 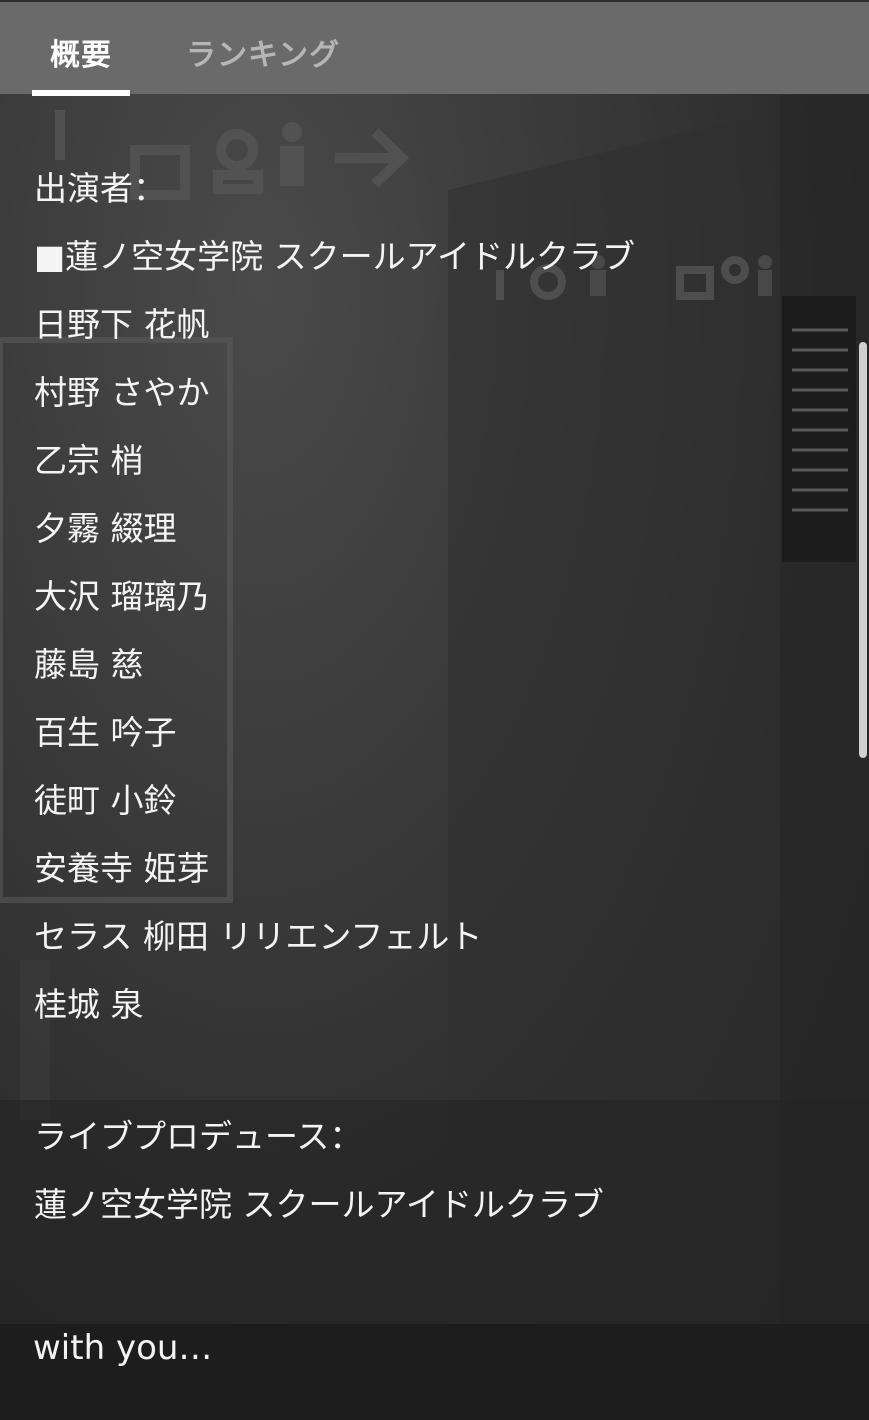 I want to click on active-tab-indicator, so click(x=81, y=93).